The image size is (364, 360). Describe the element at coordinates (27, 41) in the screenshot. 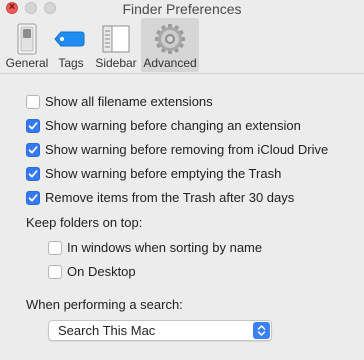

I see `switch-icon` at that location.